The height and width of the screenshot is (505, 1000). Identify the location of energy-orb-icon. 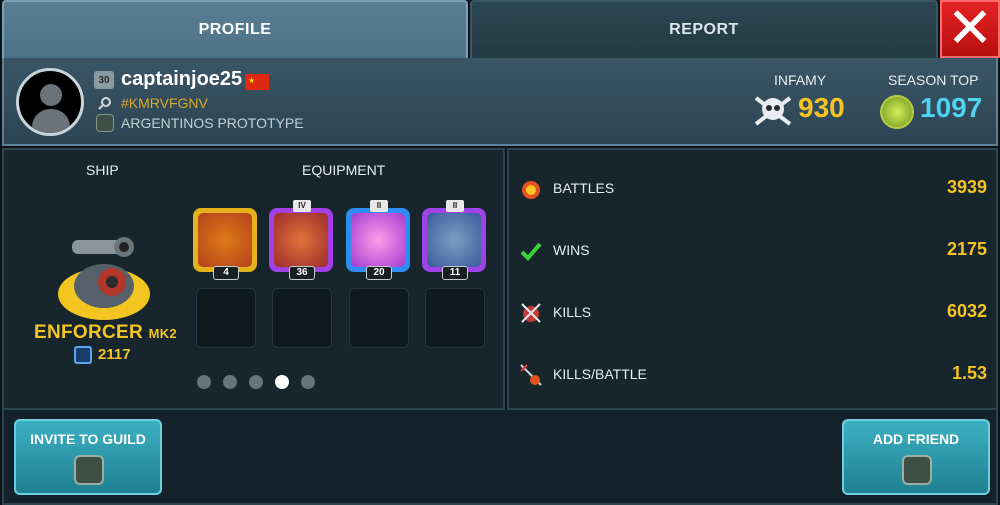
(378, 240).